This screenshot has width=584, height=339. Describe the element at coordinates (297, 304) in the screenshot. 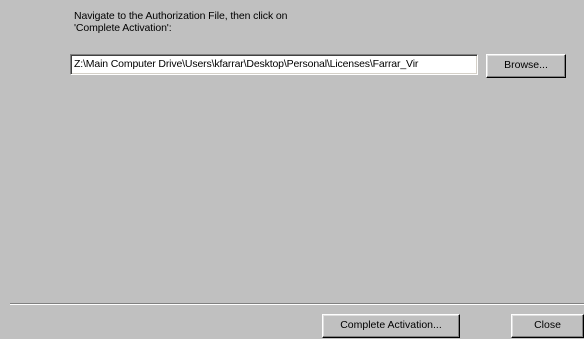

I see `footer-separator` at that location.